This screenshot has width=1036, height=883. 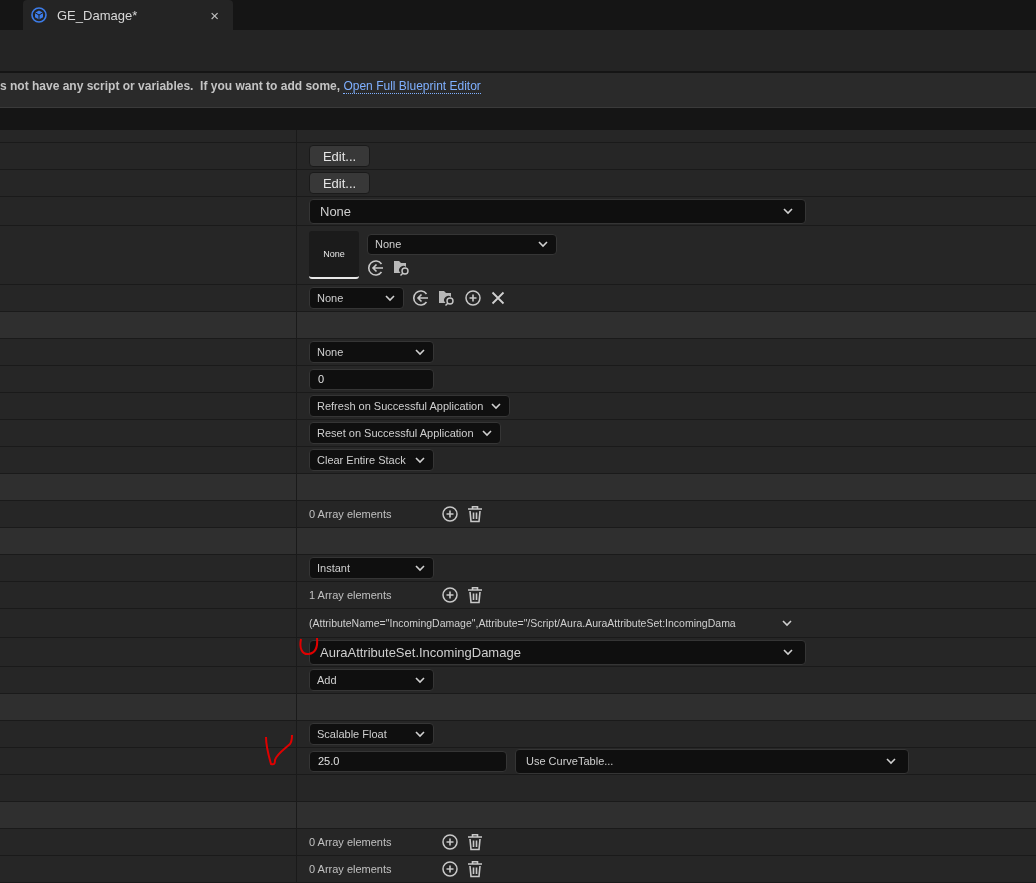 I want to click on tab-close-button: ×, so click(x=214, y=15).